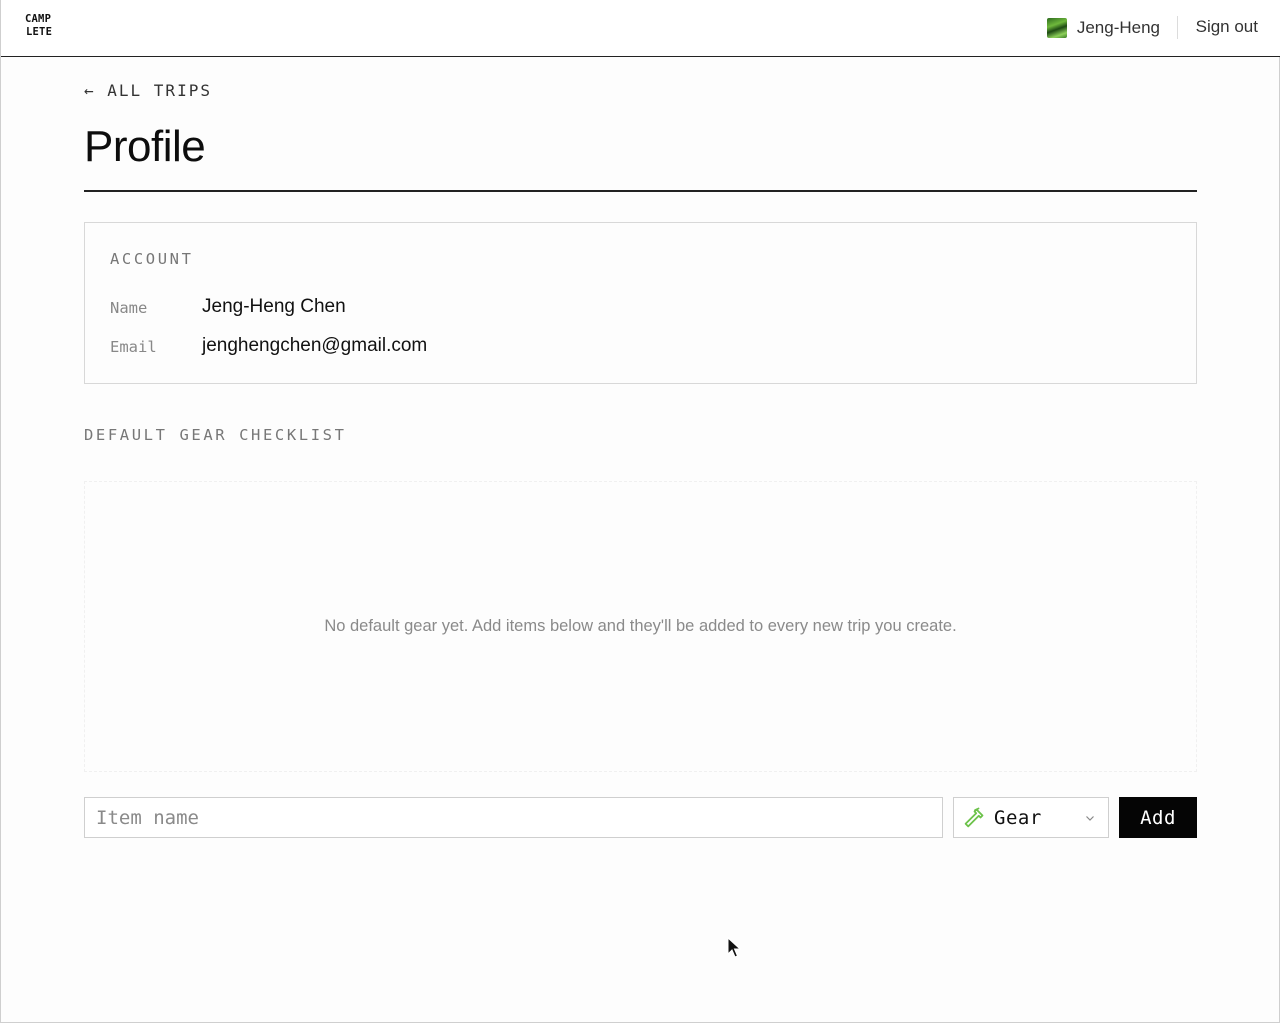  I want to click on name-value: Jeng-Heng Chen, so click(274, 306).